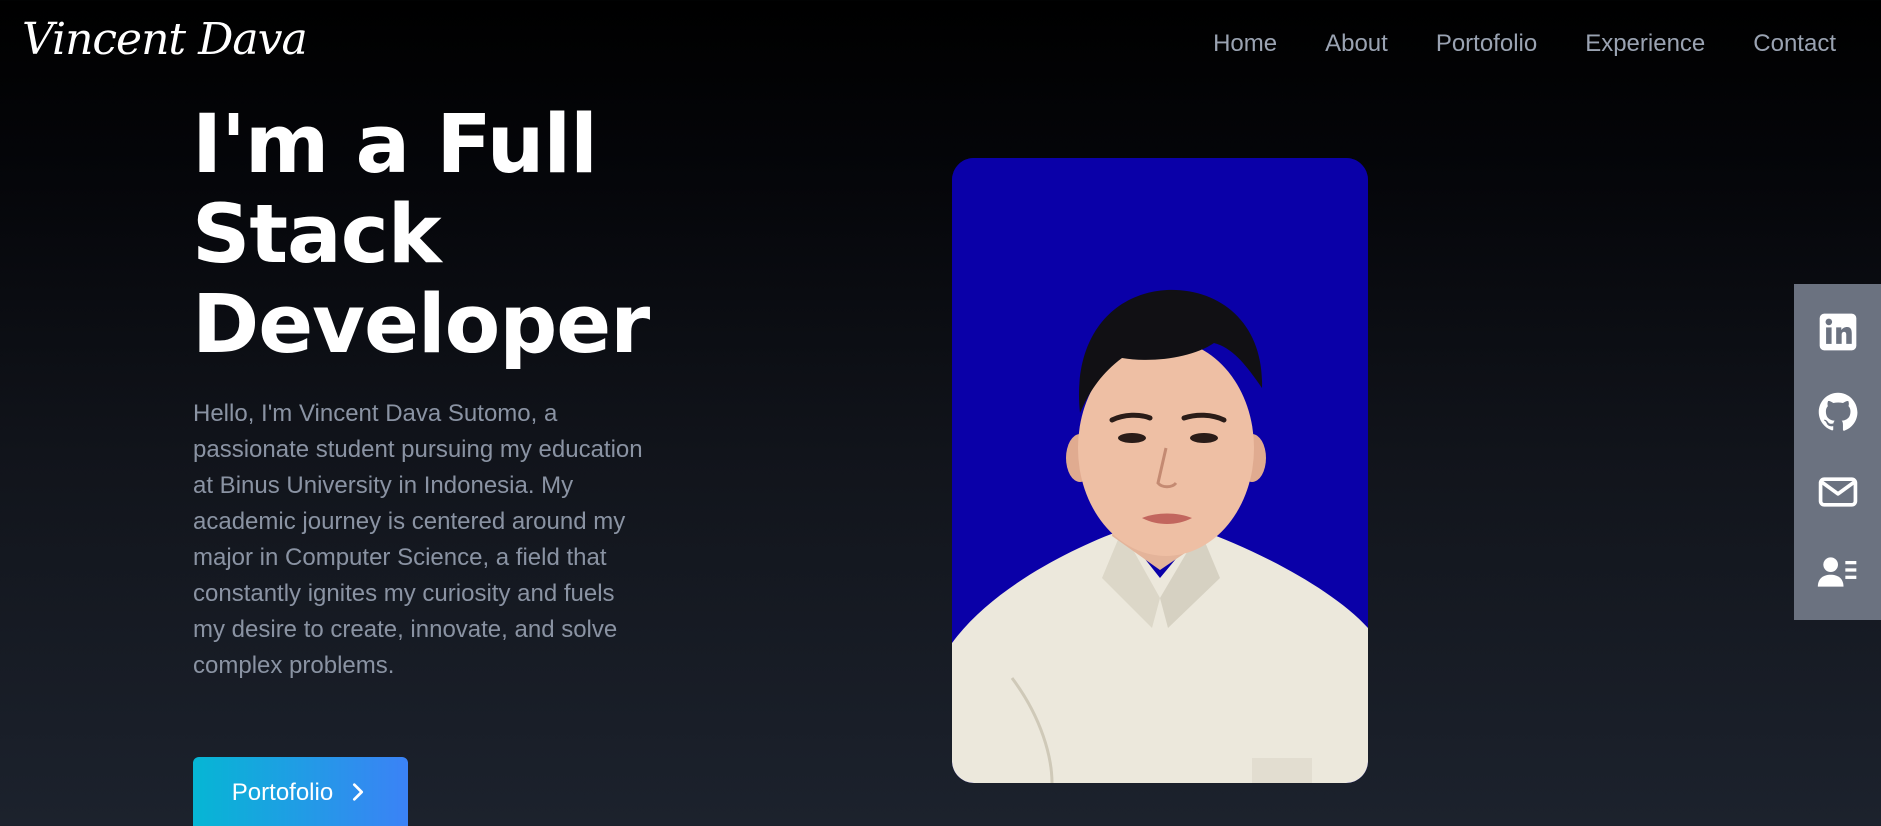  I want to click on linkedin-icon, so click(1837, 332).